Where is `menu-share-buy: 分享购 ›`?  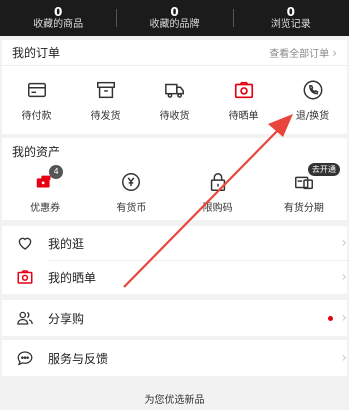 menu-share-buy: 分享购 › is located at coordinates (174, 318).